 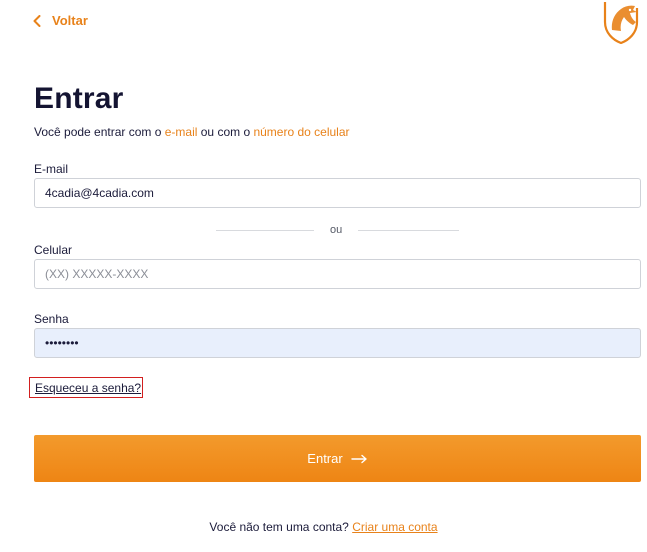 What do you see at coordinates (408, 230) in the screenshot?
I see `divider-line-right` at bounding box center [408, 230].